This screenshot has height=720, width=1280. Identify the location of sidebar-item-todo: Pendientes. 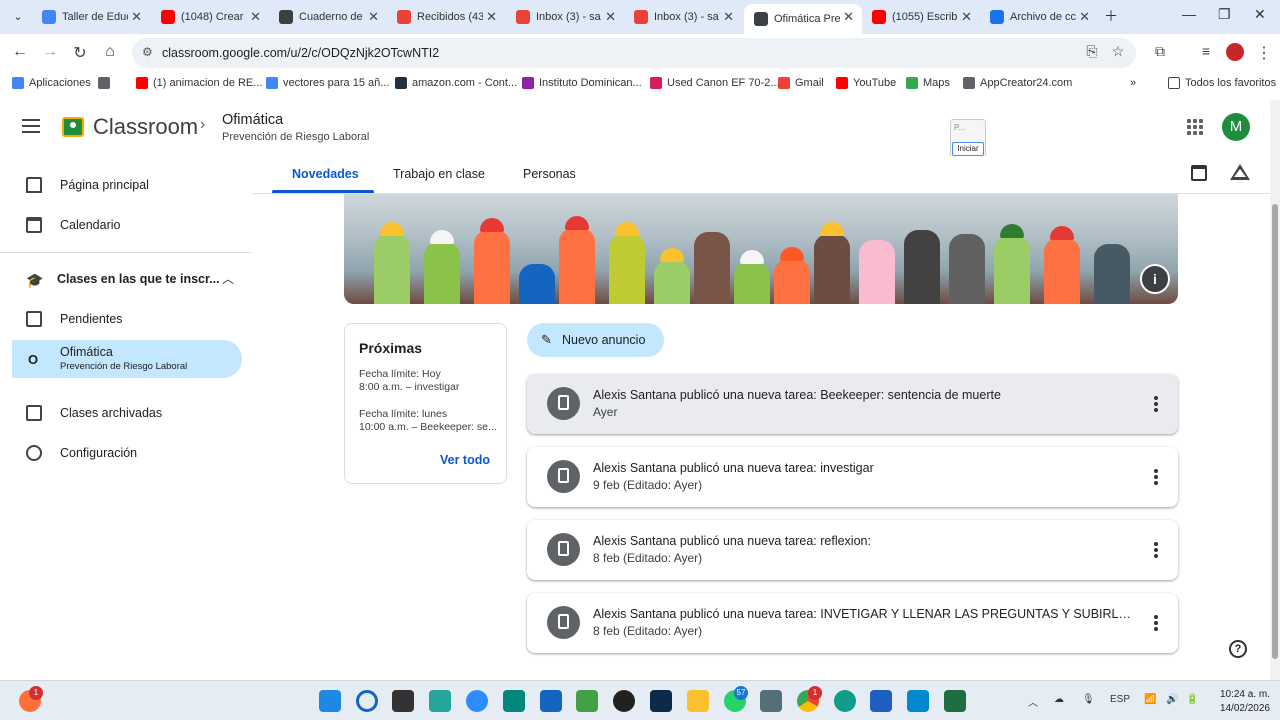
(127, 319).